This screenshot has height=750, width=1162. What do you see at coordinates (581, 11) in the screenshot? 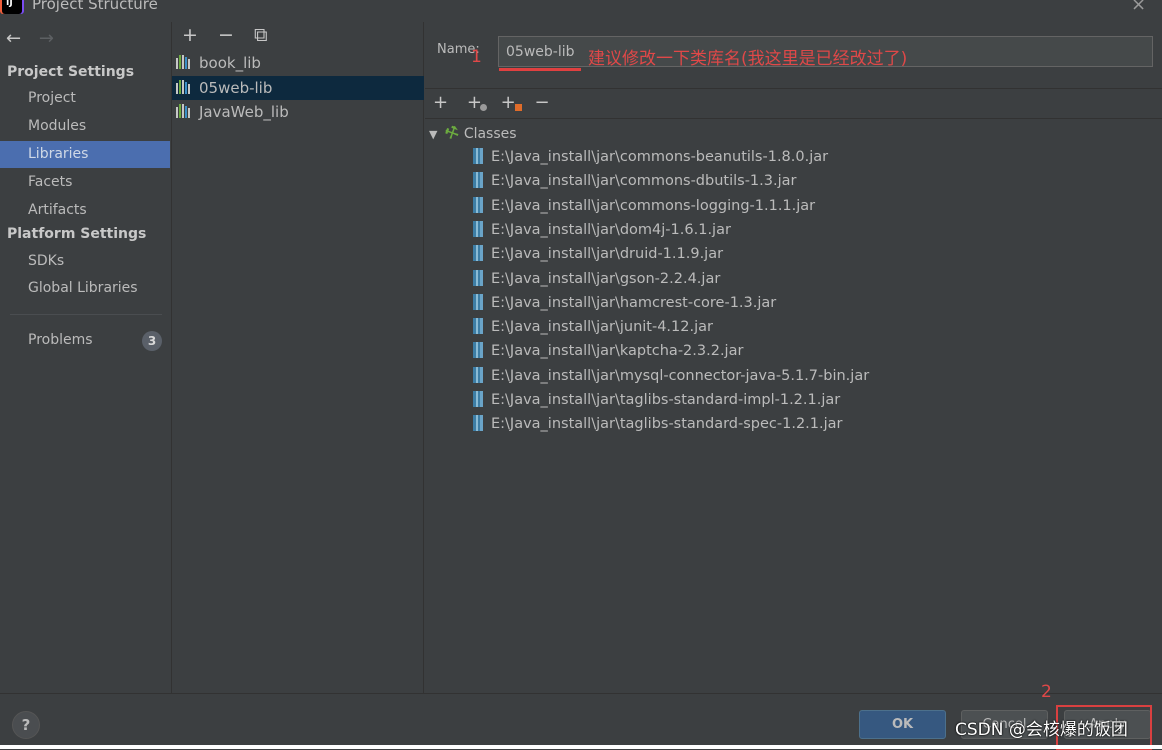
I see `title-bar: IJ Project Structure ×` at bounding box center [581, 11].